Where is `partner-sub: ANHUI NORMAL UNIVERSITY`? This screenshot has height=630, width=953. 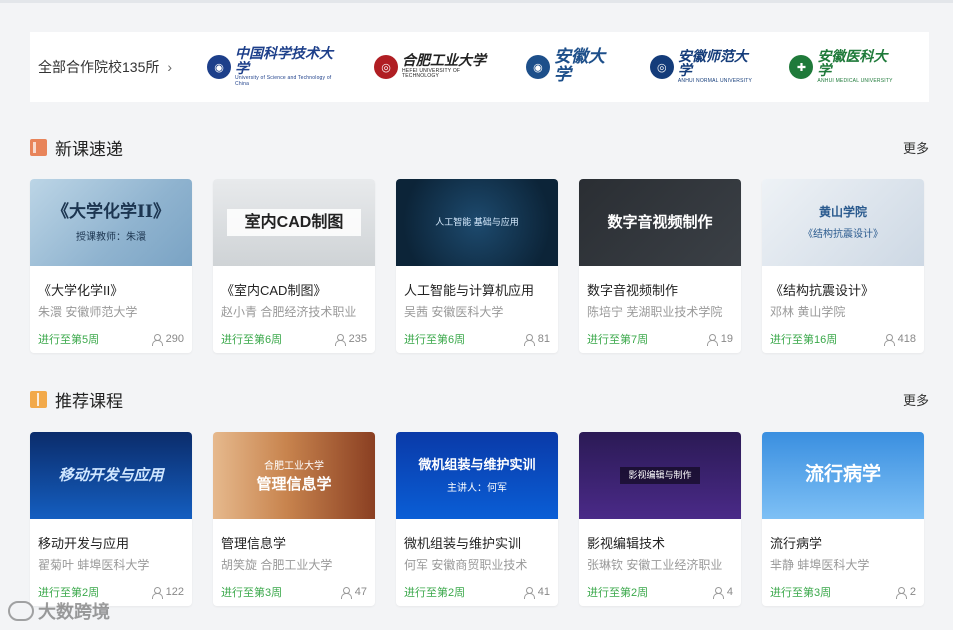 partner-sub: ANHUI NORMAL UNIVERSITY is located at coordinates (715, 81).